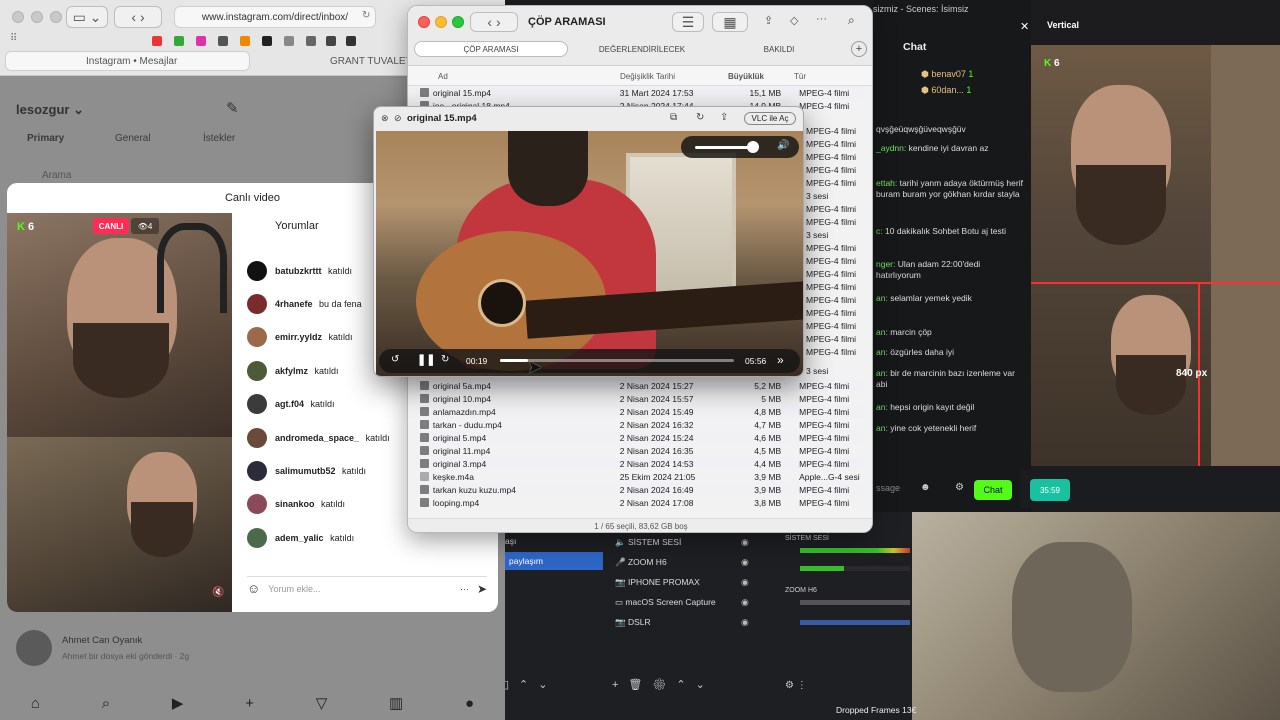  What do you see at coordinates (859, 49) in the screenshot?
I see `add-tab-icon: +` at bounding box center [859, 49].